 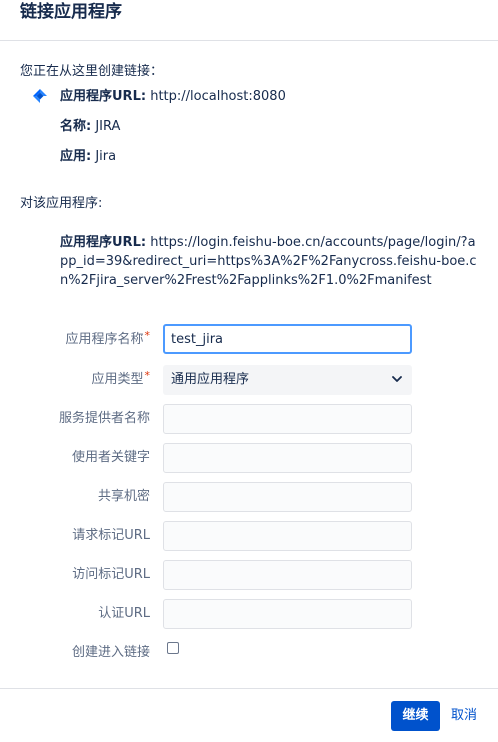 I want to click on request-token-url-label: 请求标记URL, so click(x=111, y=535).